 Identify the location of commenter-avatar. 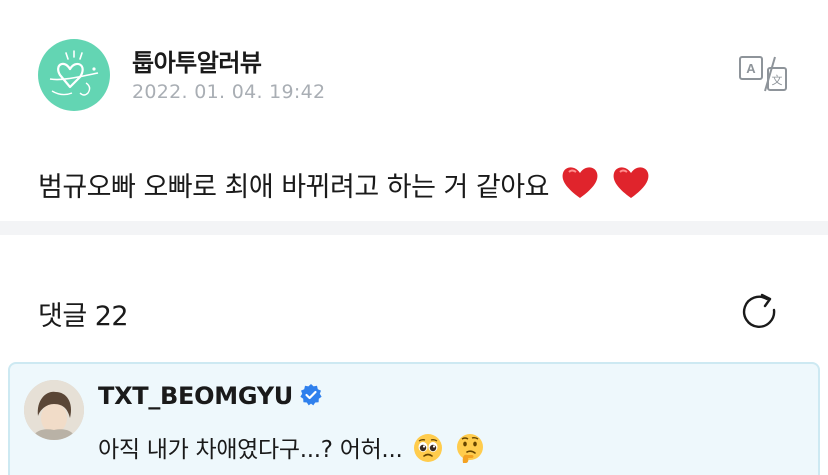
(54, 410).